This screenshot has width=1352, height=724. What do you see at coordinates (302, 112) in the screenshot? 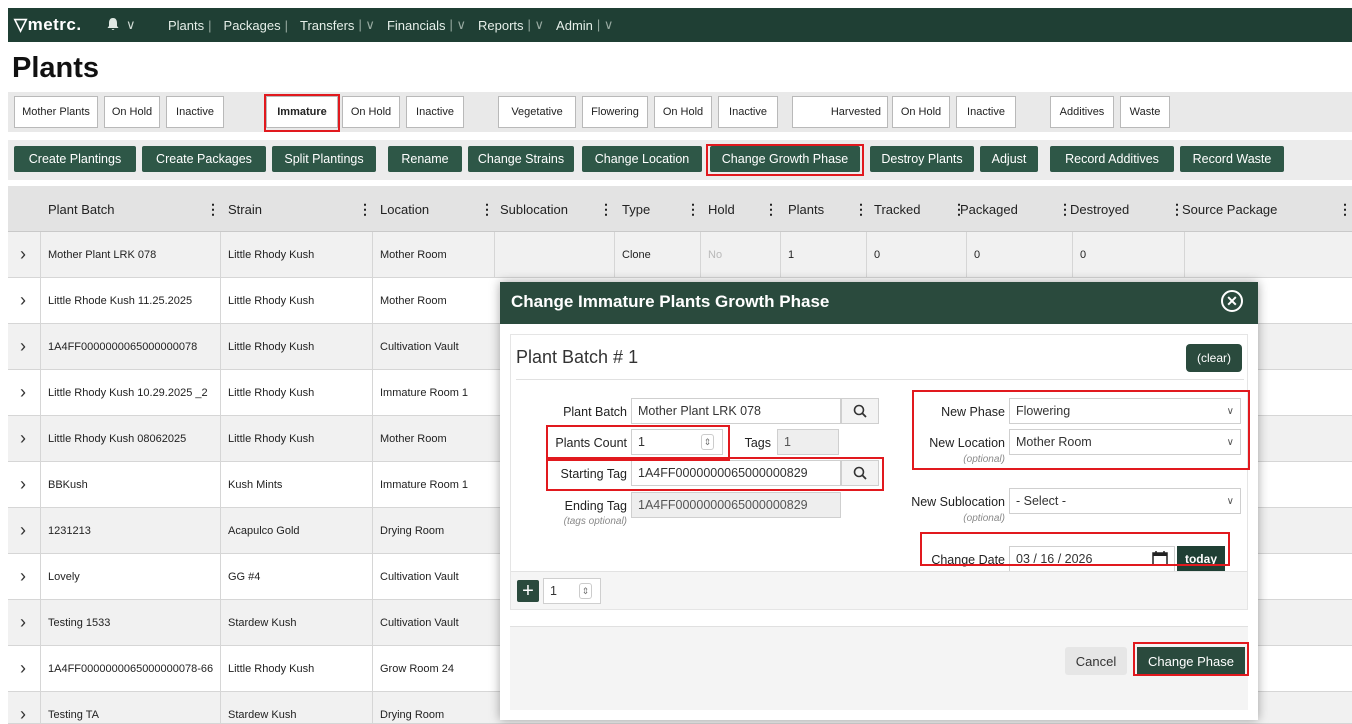
I see `tab-immature: Immature` at bounding box center [302, 112].